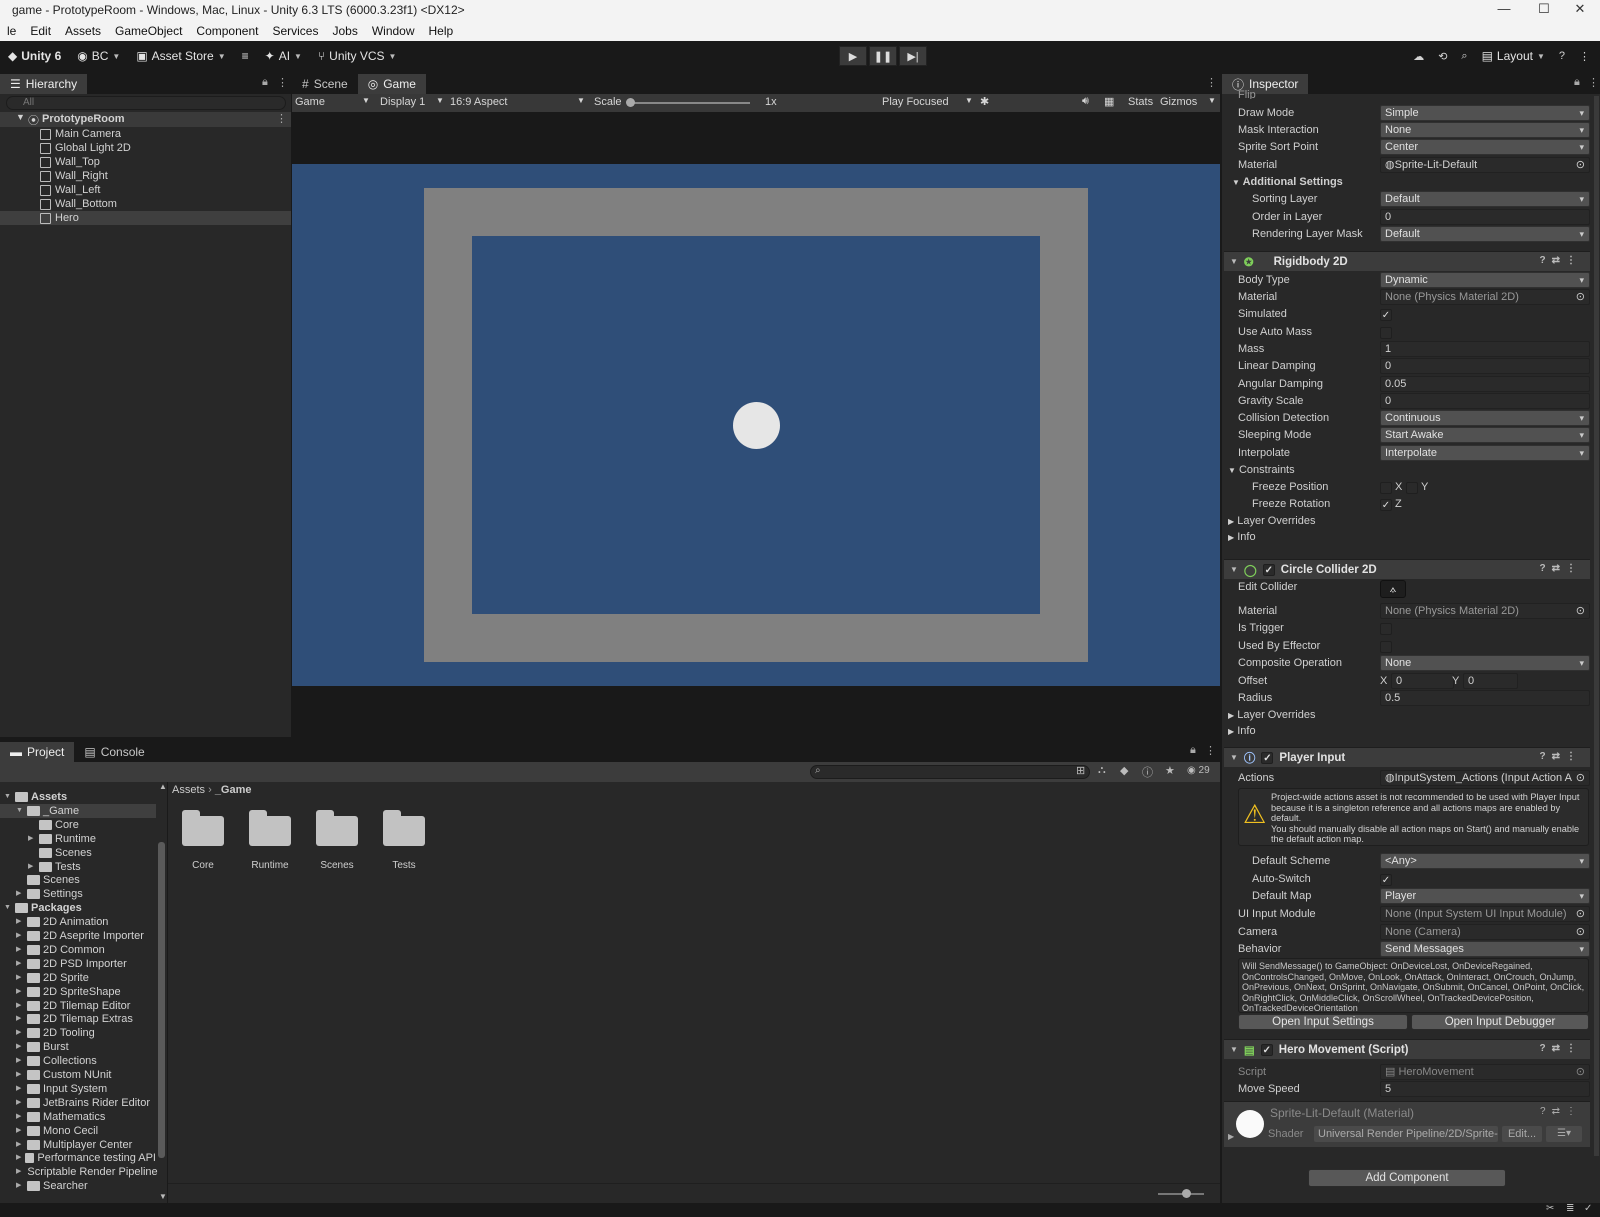 Image resolution: width=1600 pixels, height=1217 pixels. Describe the element at coordinates (1266, 1049) in the screenshot. I see `hero-movement-enabled-checkbox: ✓` at that location.